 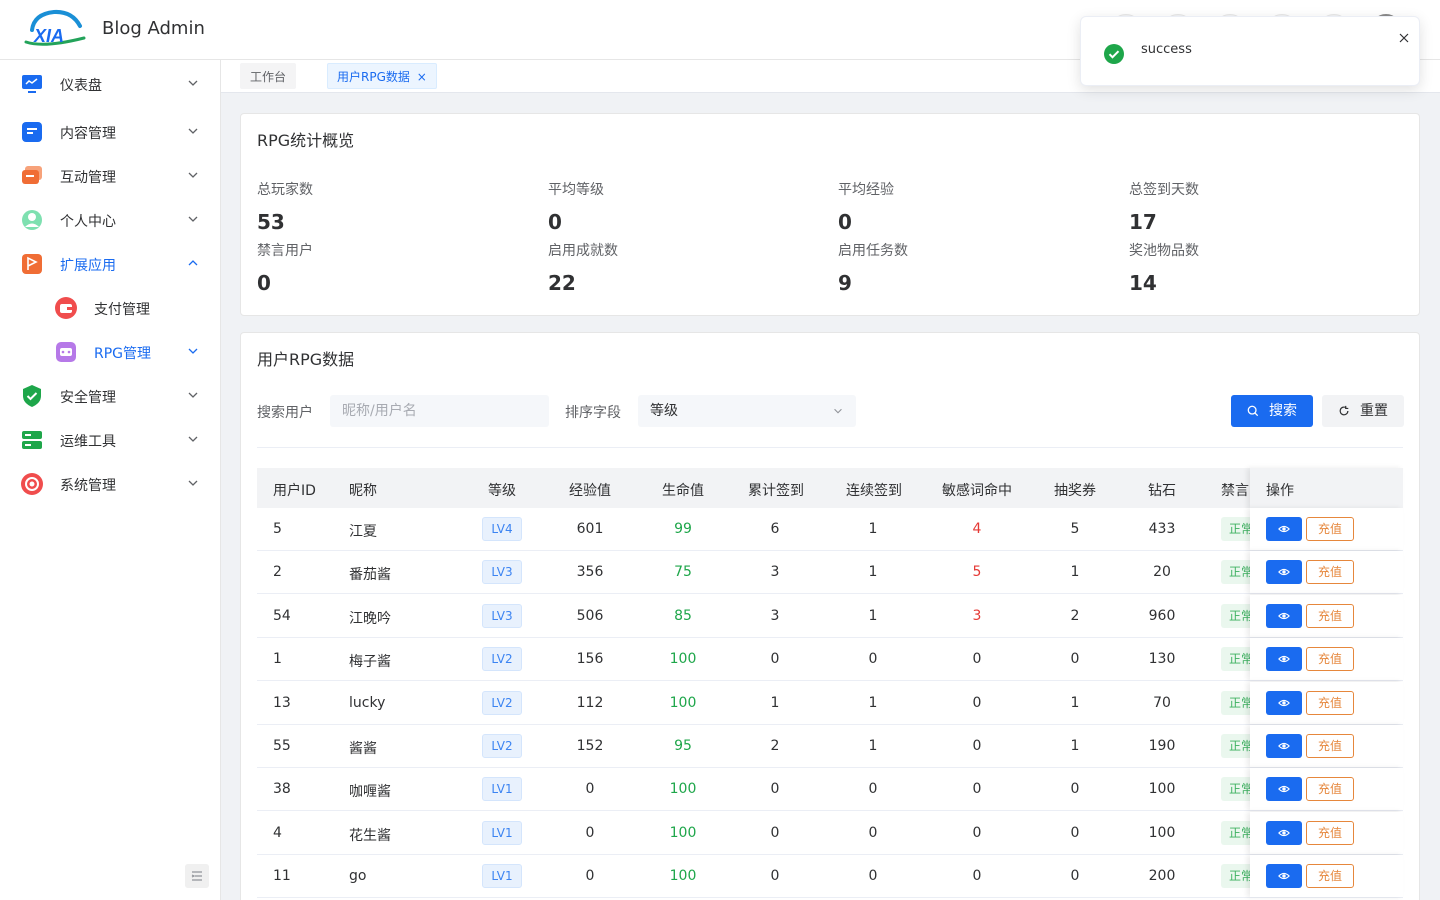 I want to click on cell-user-id: 38, so click(x=282, y=789).